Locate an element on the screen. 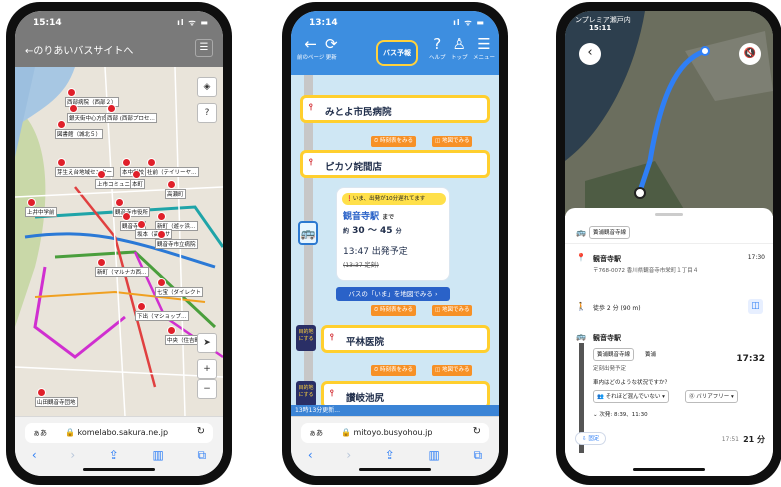 This screenshot has height=487, width=781. bus-yoho-logo: バス予報 is located at coordinates (397, 53).